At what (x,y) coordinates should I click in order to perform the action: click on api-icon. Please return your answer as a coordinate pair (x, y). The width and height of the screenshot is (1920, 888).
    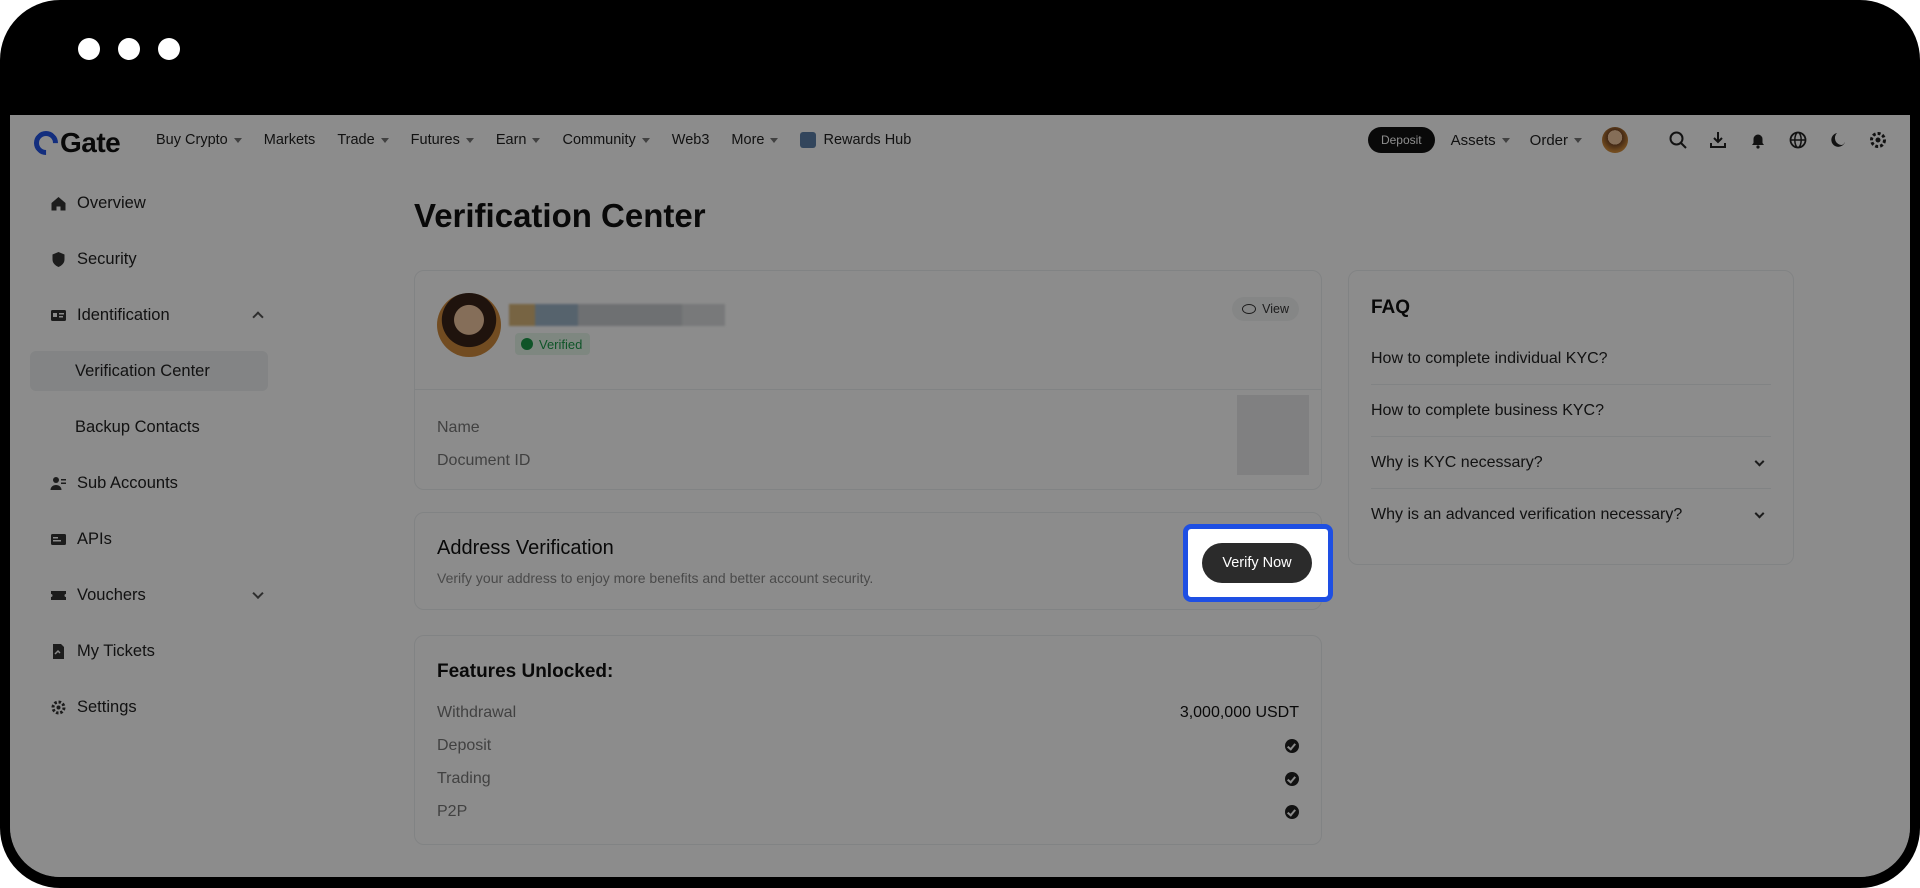
    Looking at the image, I should click on (58, 539).